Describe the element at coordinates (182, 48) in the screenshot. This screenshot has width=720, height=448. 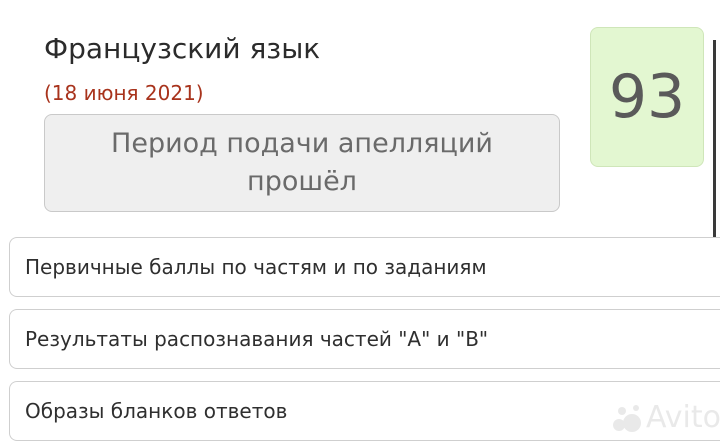
I see `subject-title: Французский язык` at that location.